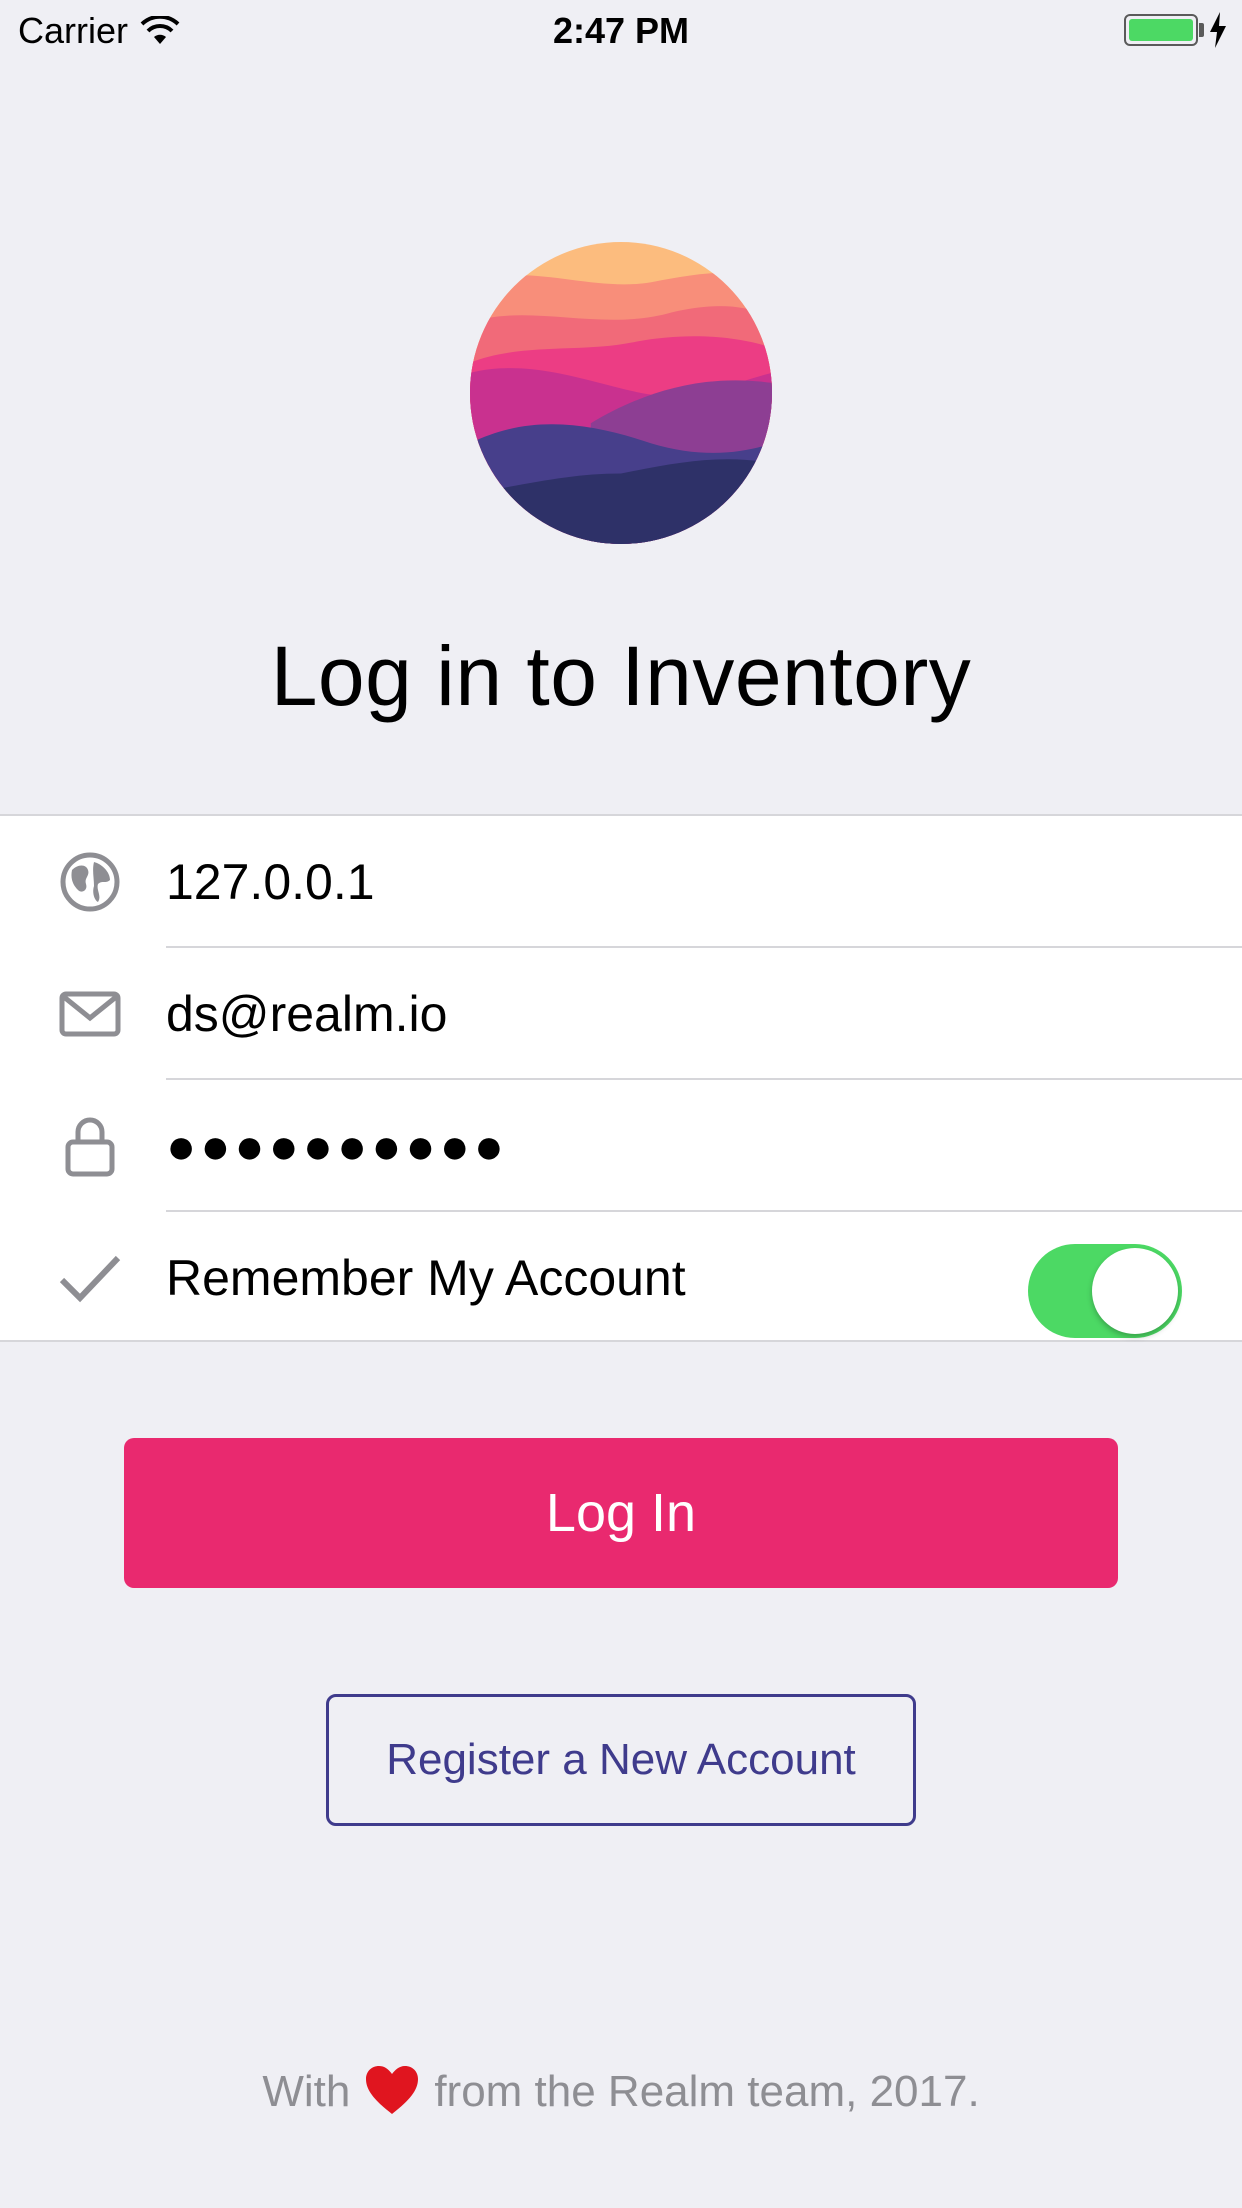  What do you see at coordinates (621, 1760) in the screenshot?
I see `register-button: Register a New Account` at bounding box center [621, 1760].